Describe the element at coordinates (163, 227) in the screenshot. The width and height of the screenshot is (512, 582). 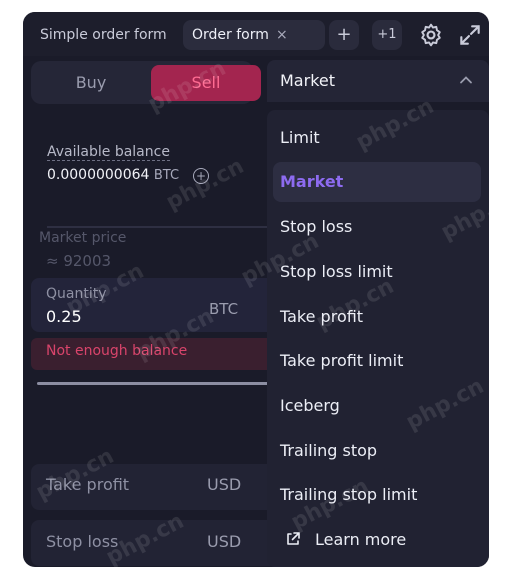
I see `divider` at that location.